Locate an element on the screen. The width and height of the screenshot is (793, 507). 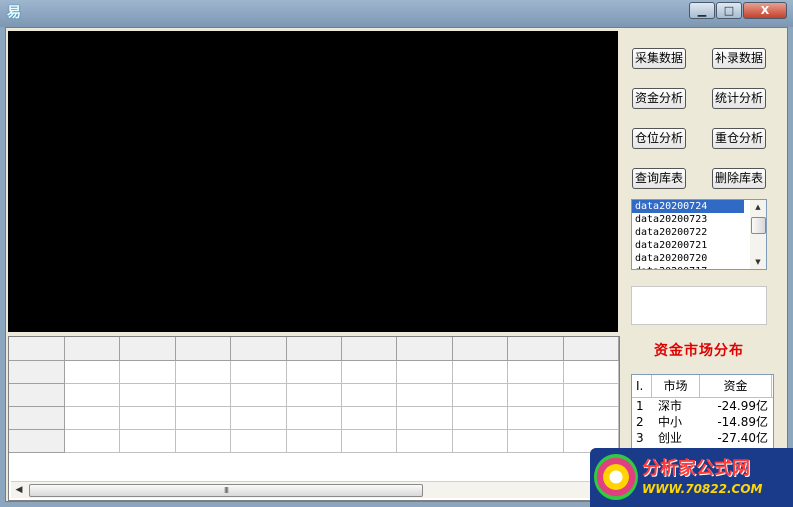
fund-analysis-button: 资金分析 is located at coordinates (659, 98).